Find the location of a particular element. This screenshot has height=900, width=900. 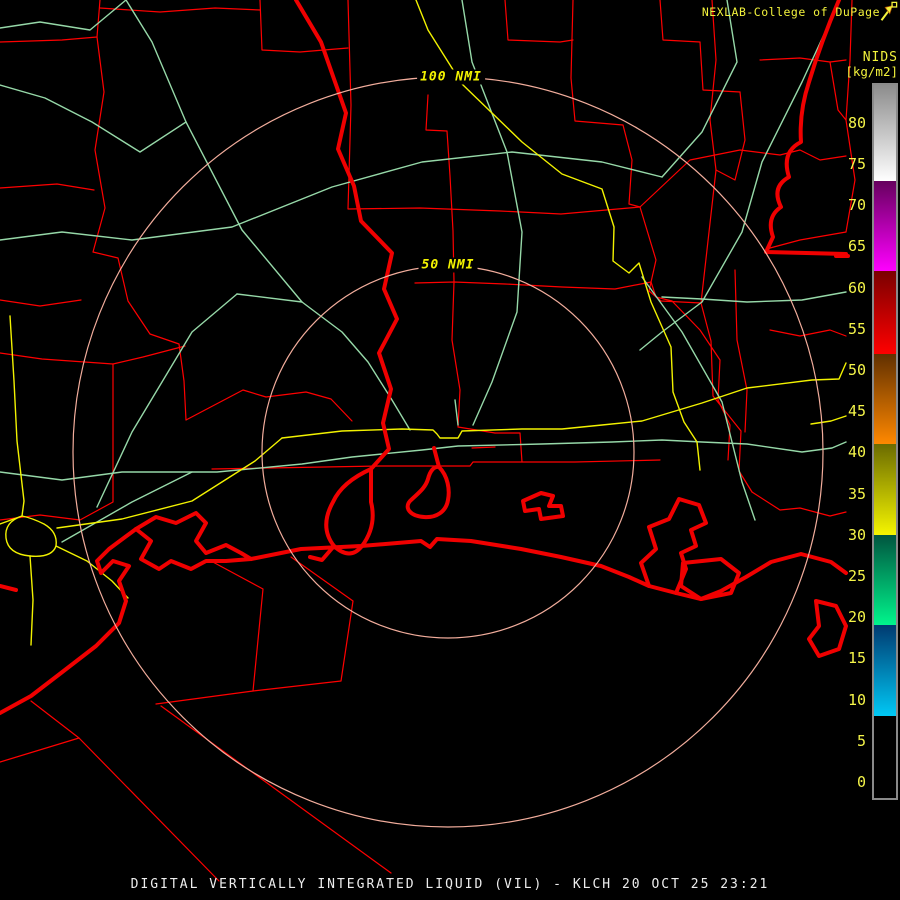

colorbar-tick-0: 0 is located at coordinates (861, 782).